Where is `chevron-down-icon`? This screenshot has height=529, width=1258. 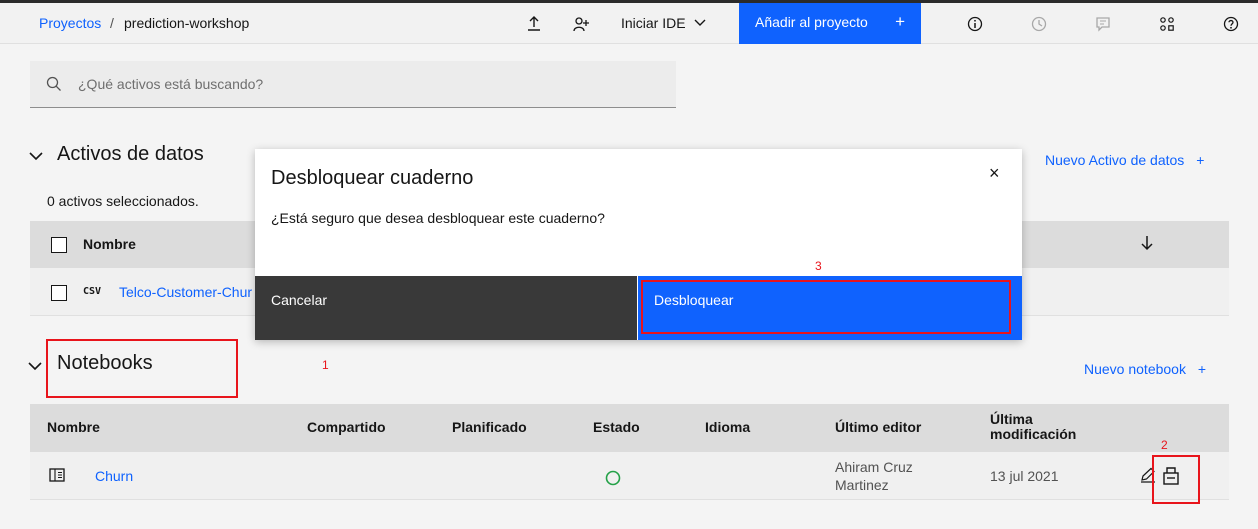 chevron-down-icon is located at coordinates (700, 22).